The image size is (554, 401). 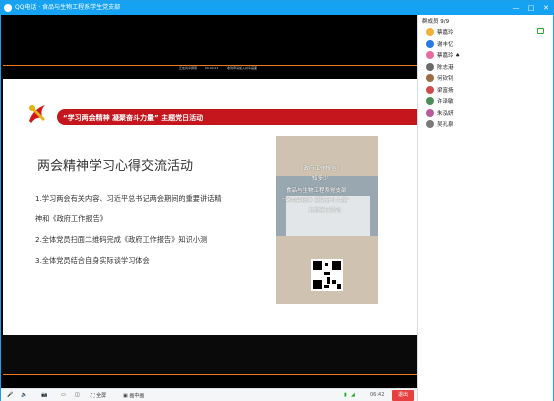 I want to click on minimize-button: —, so click(x=516, y=8).